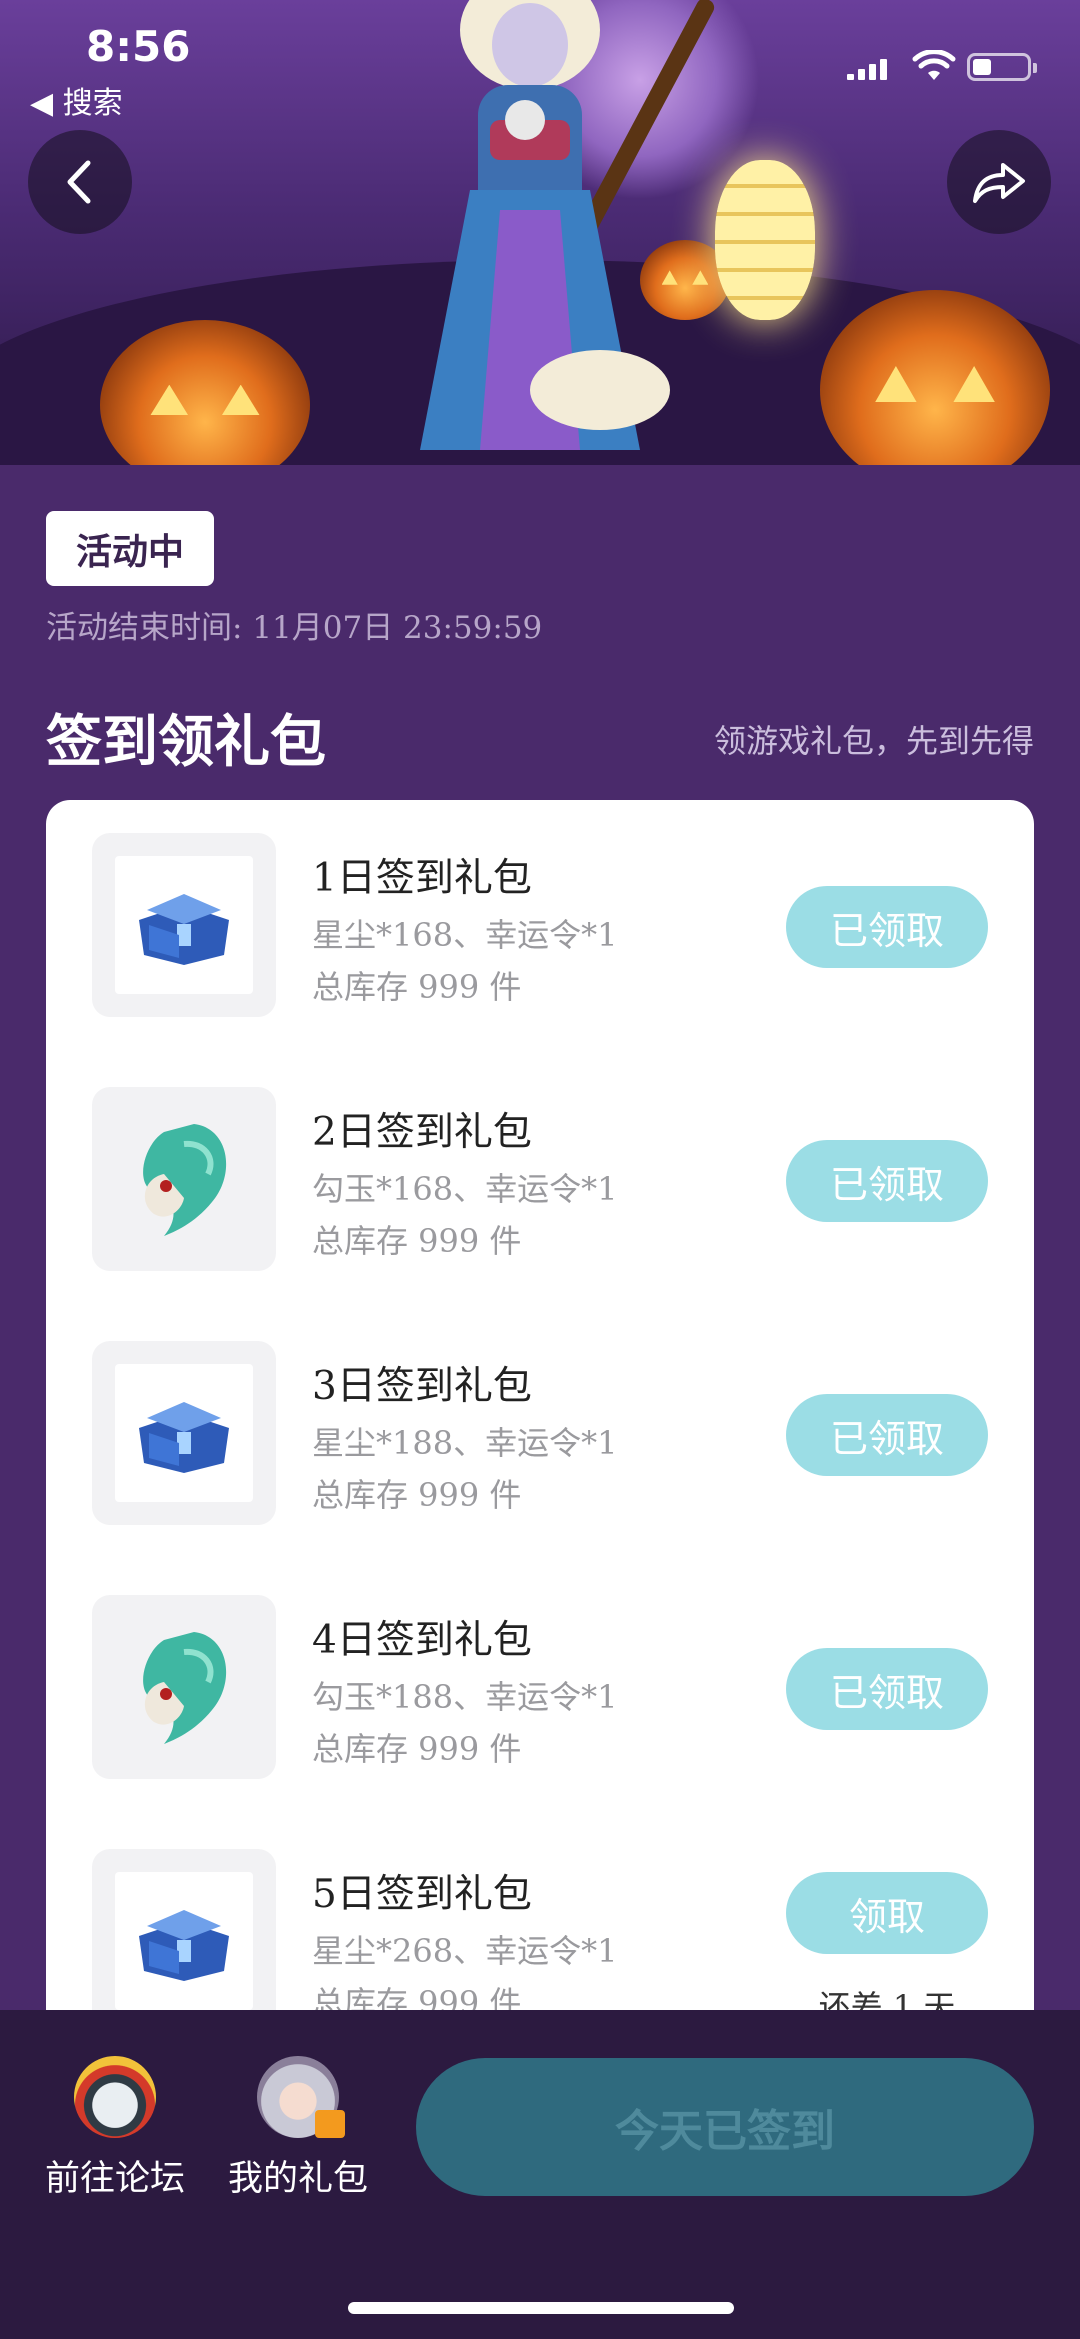 Image resolution: width=1080 pixels, height=2339 pixels. I want to click on gift-name: 4日签到礼包, so click(422, 1640).